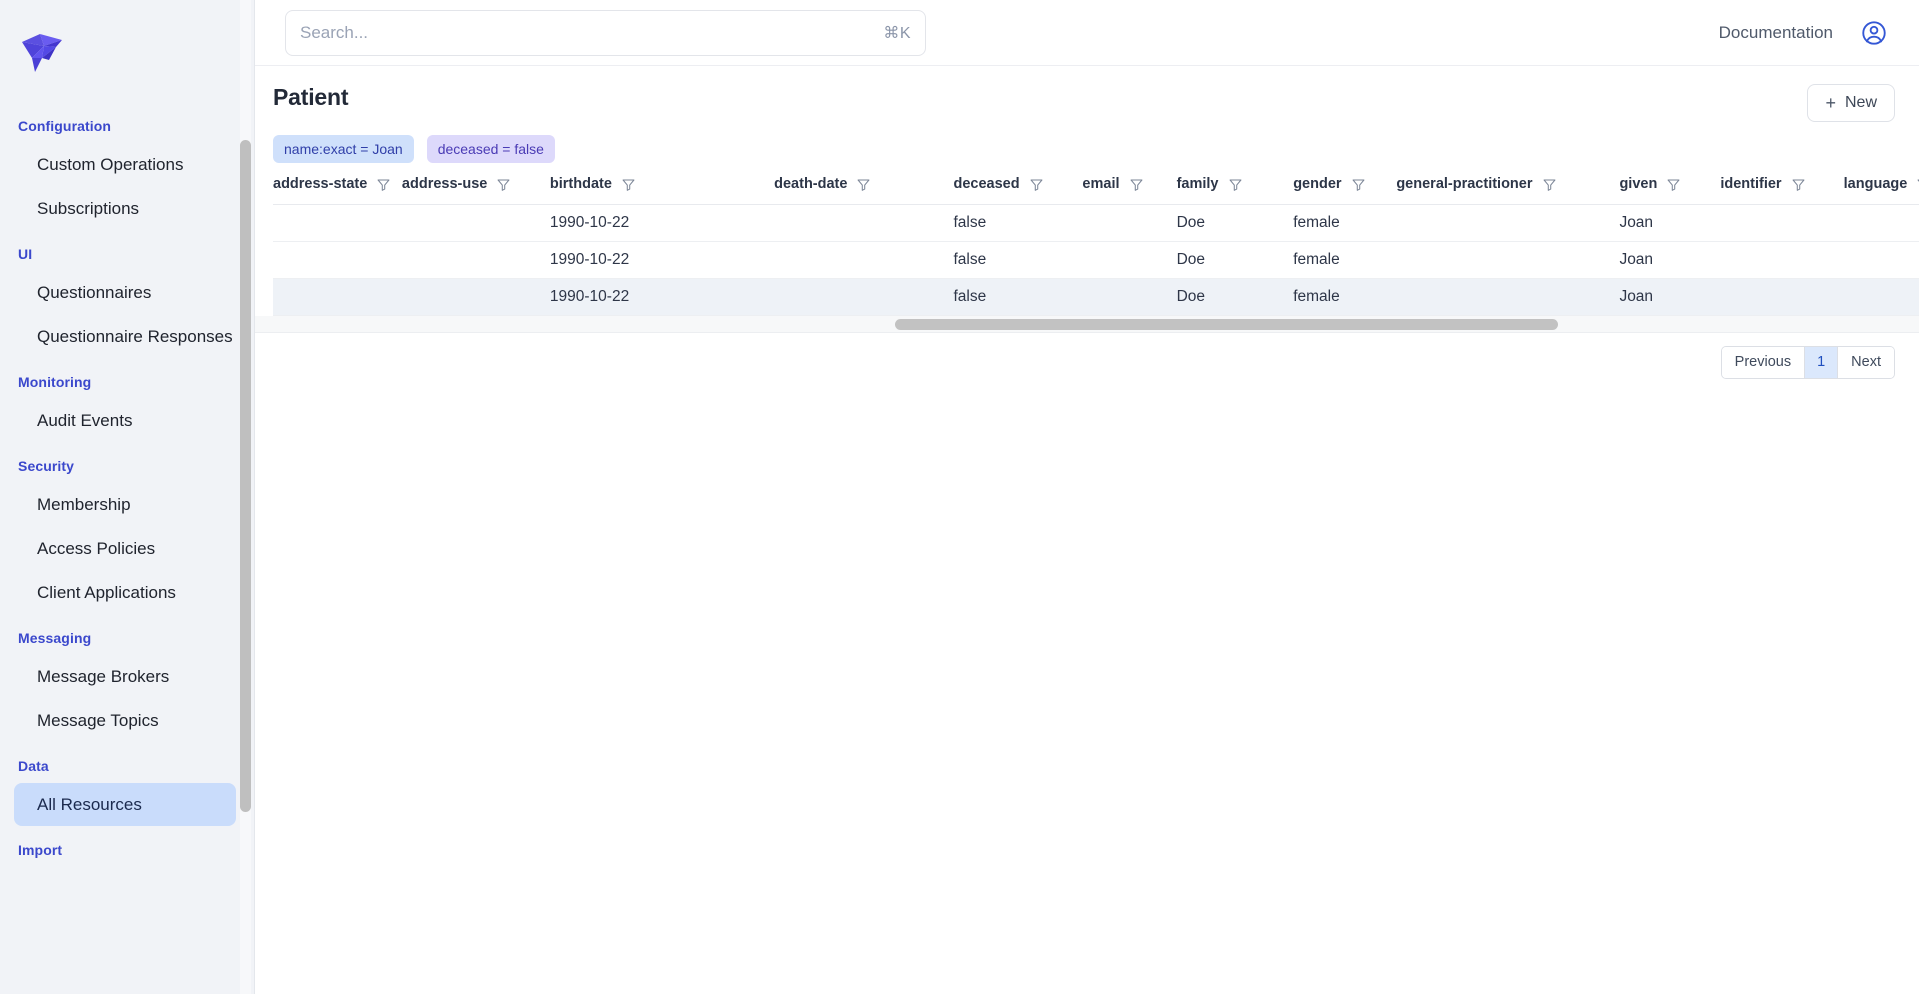 The image size is (1919, 994). I want to click on column-header-label: language, so click(1875, 184).